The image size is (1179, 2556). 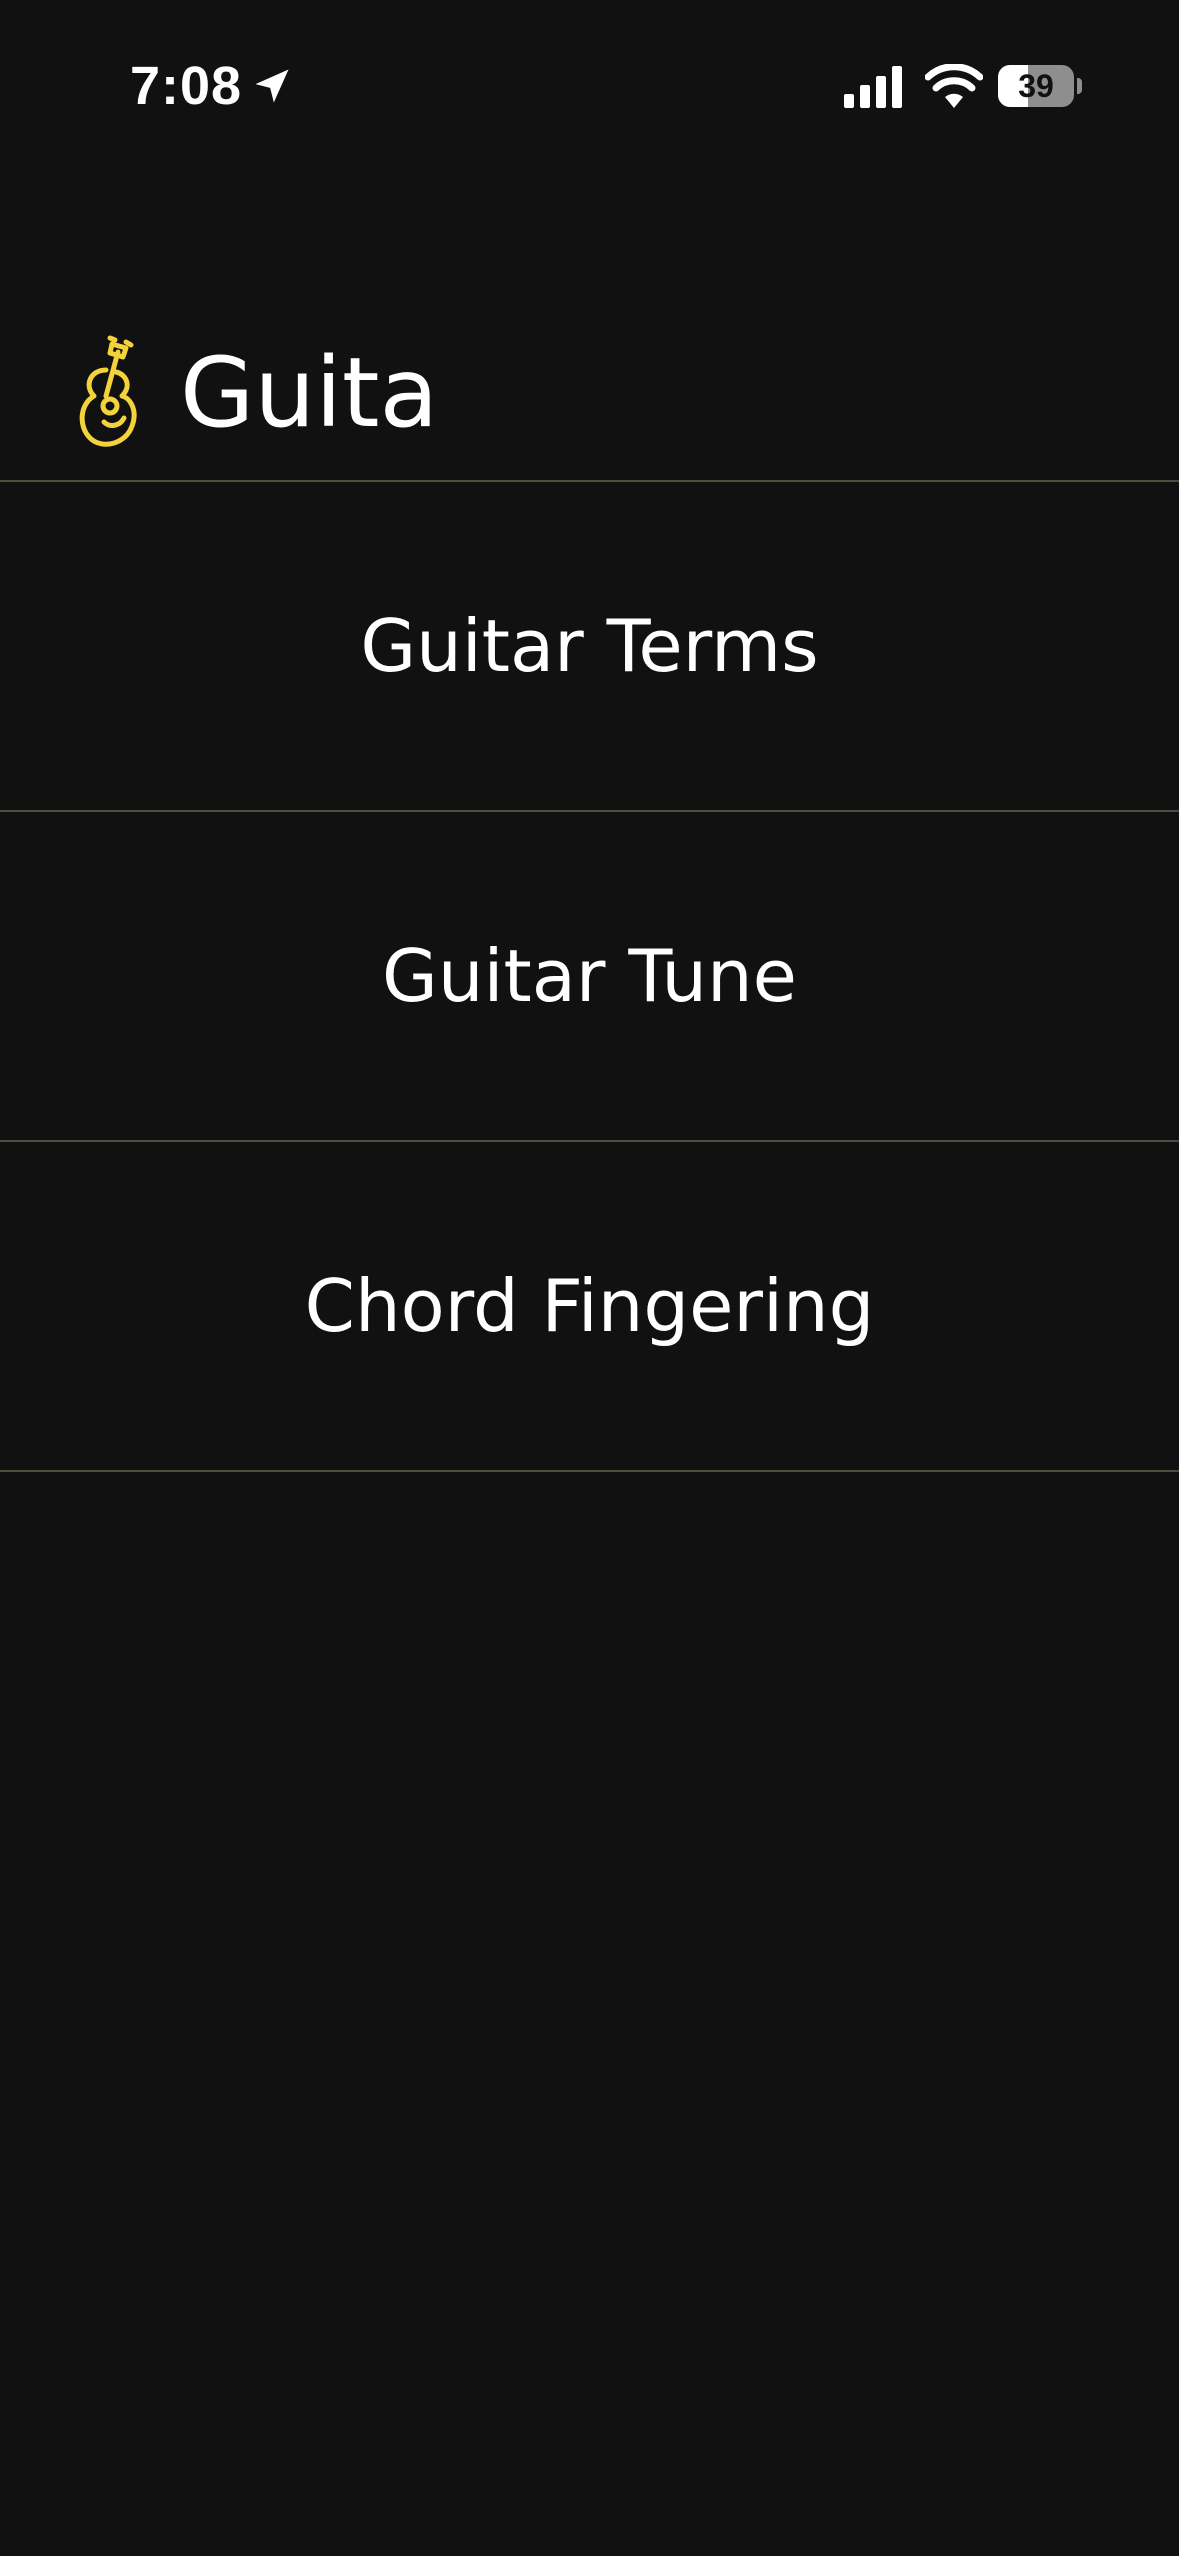 I want to click on location-arrow-icon, so click(x=272, y=86).